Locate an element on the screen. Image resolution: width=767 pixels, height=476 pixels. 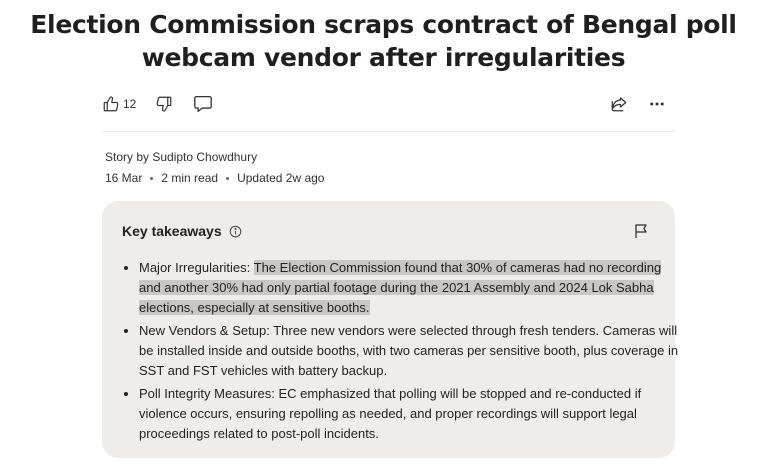
comment-button is located at coordinates (203, 104).